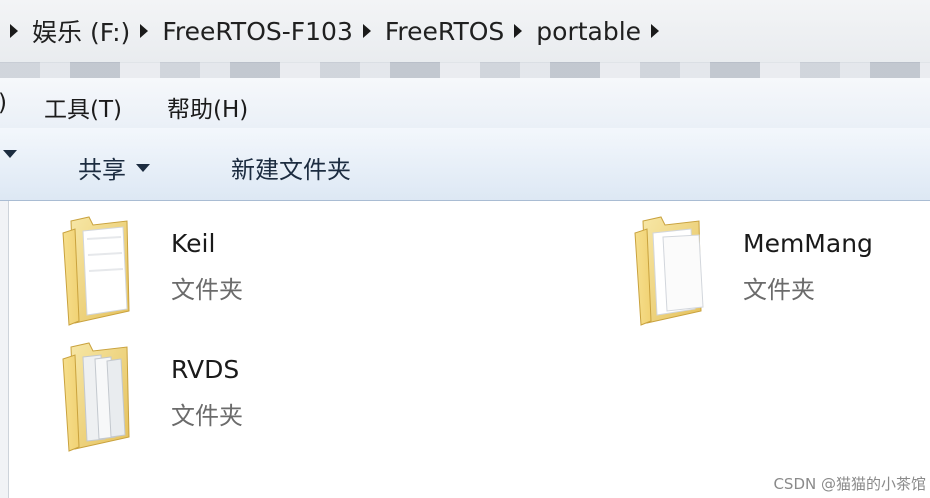 This screenshot has height=498, width=930. What do you see at coordinates (465, 164) in the screenshot?
I see `command-bar: 共享 新建文件夹` at bounding box center [465, 164].